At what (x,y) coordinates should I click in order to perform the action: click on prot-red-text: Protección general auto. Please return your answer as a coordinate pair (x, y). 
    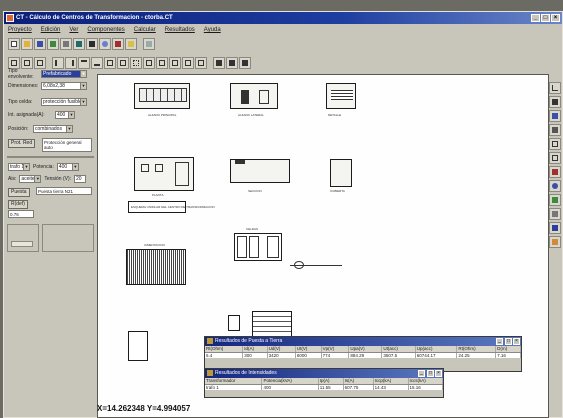
    Looking at the image, I should click on (67, 145).